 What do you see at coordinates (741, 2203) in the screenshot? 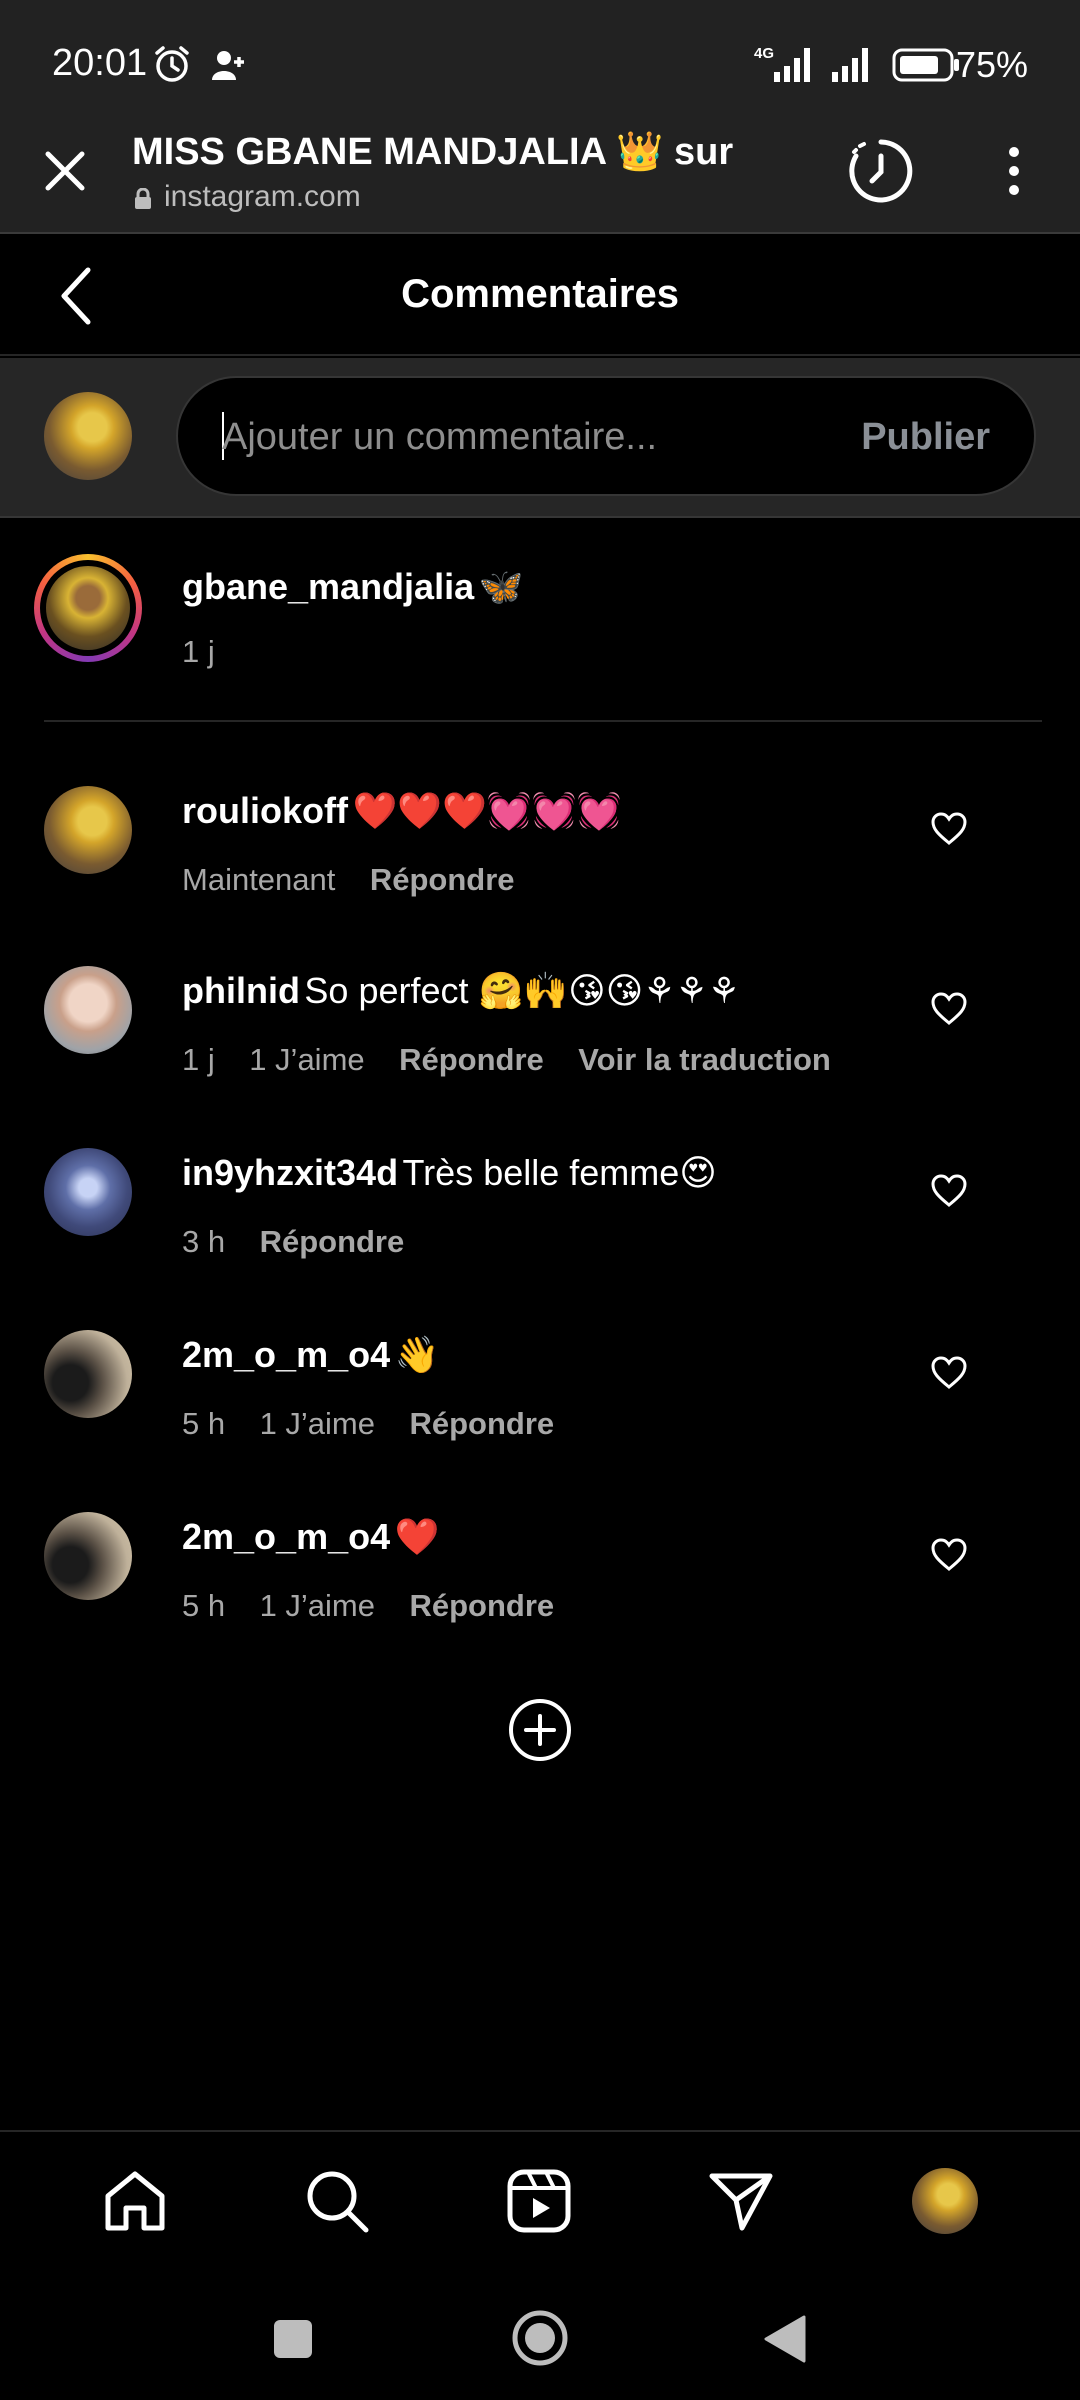
I see `send-icon` at bounding box center [741, 2203].